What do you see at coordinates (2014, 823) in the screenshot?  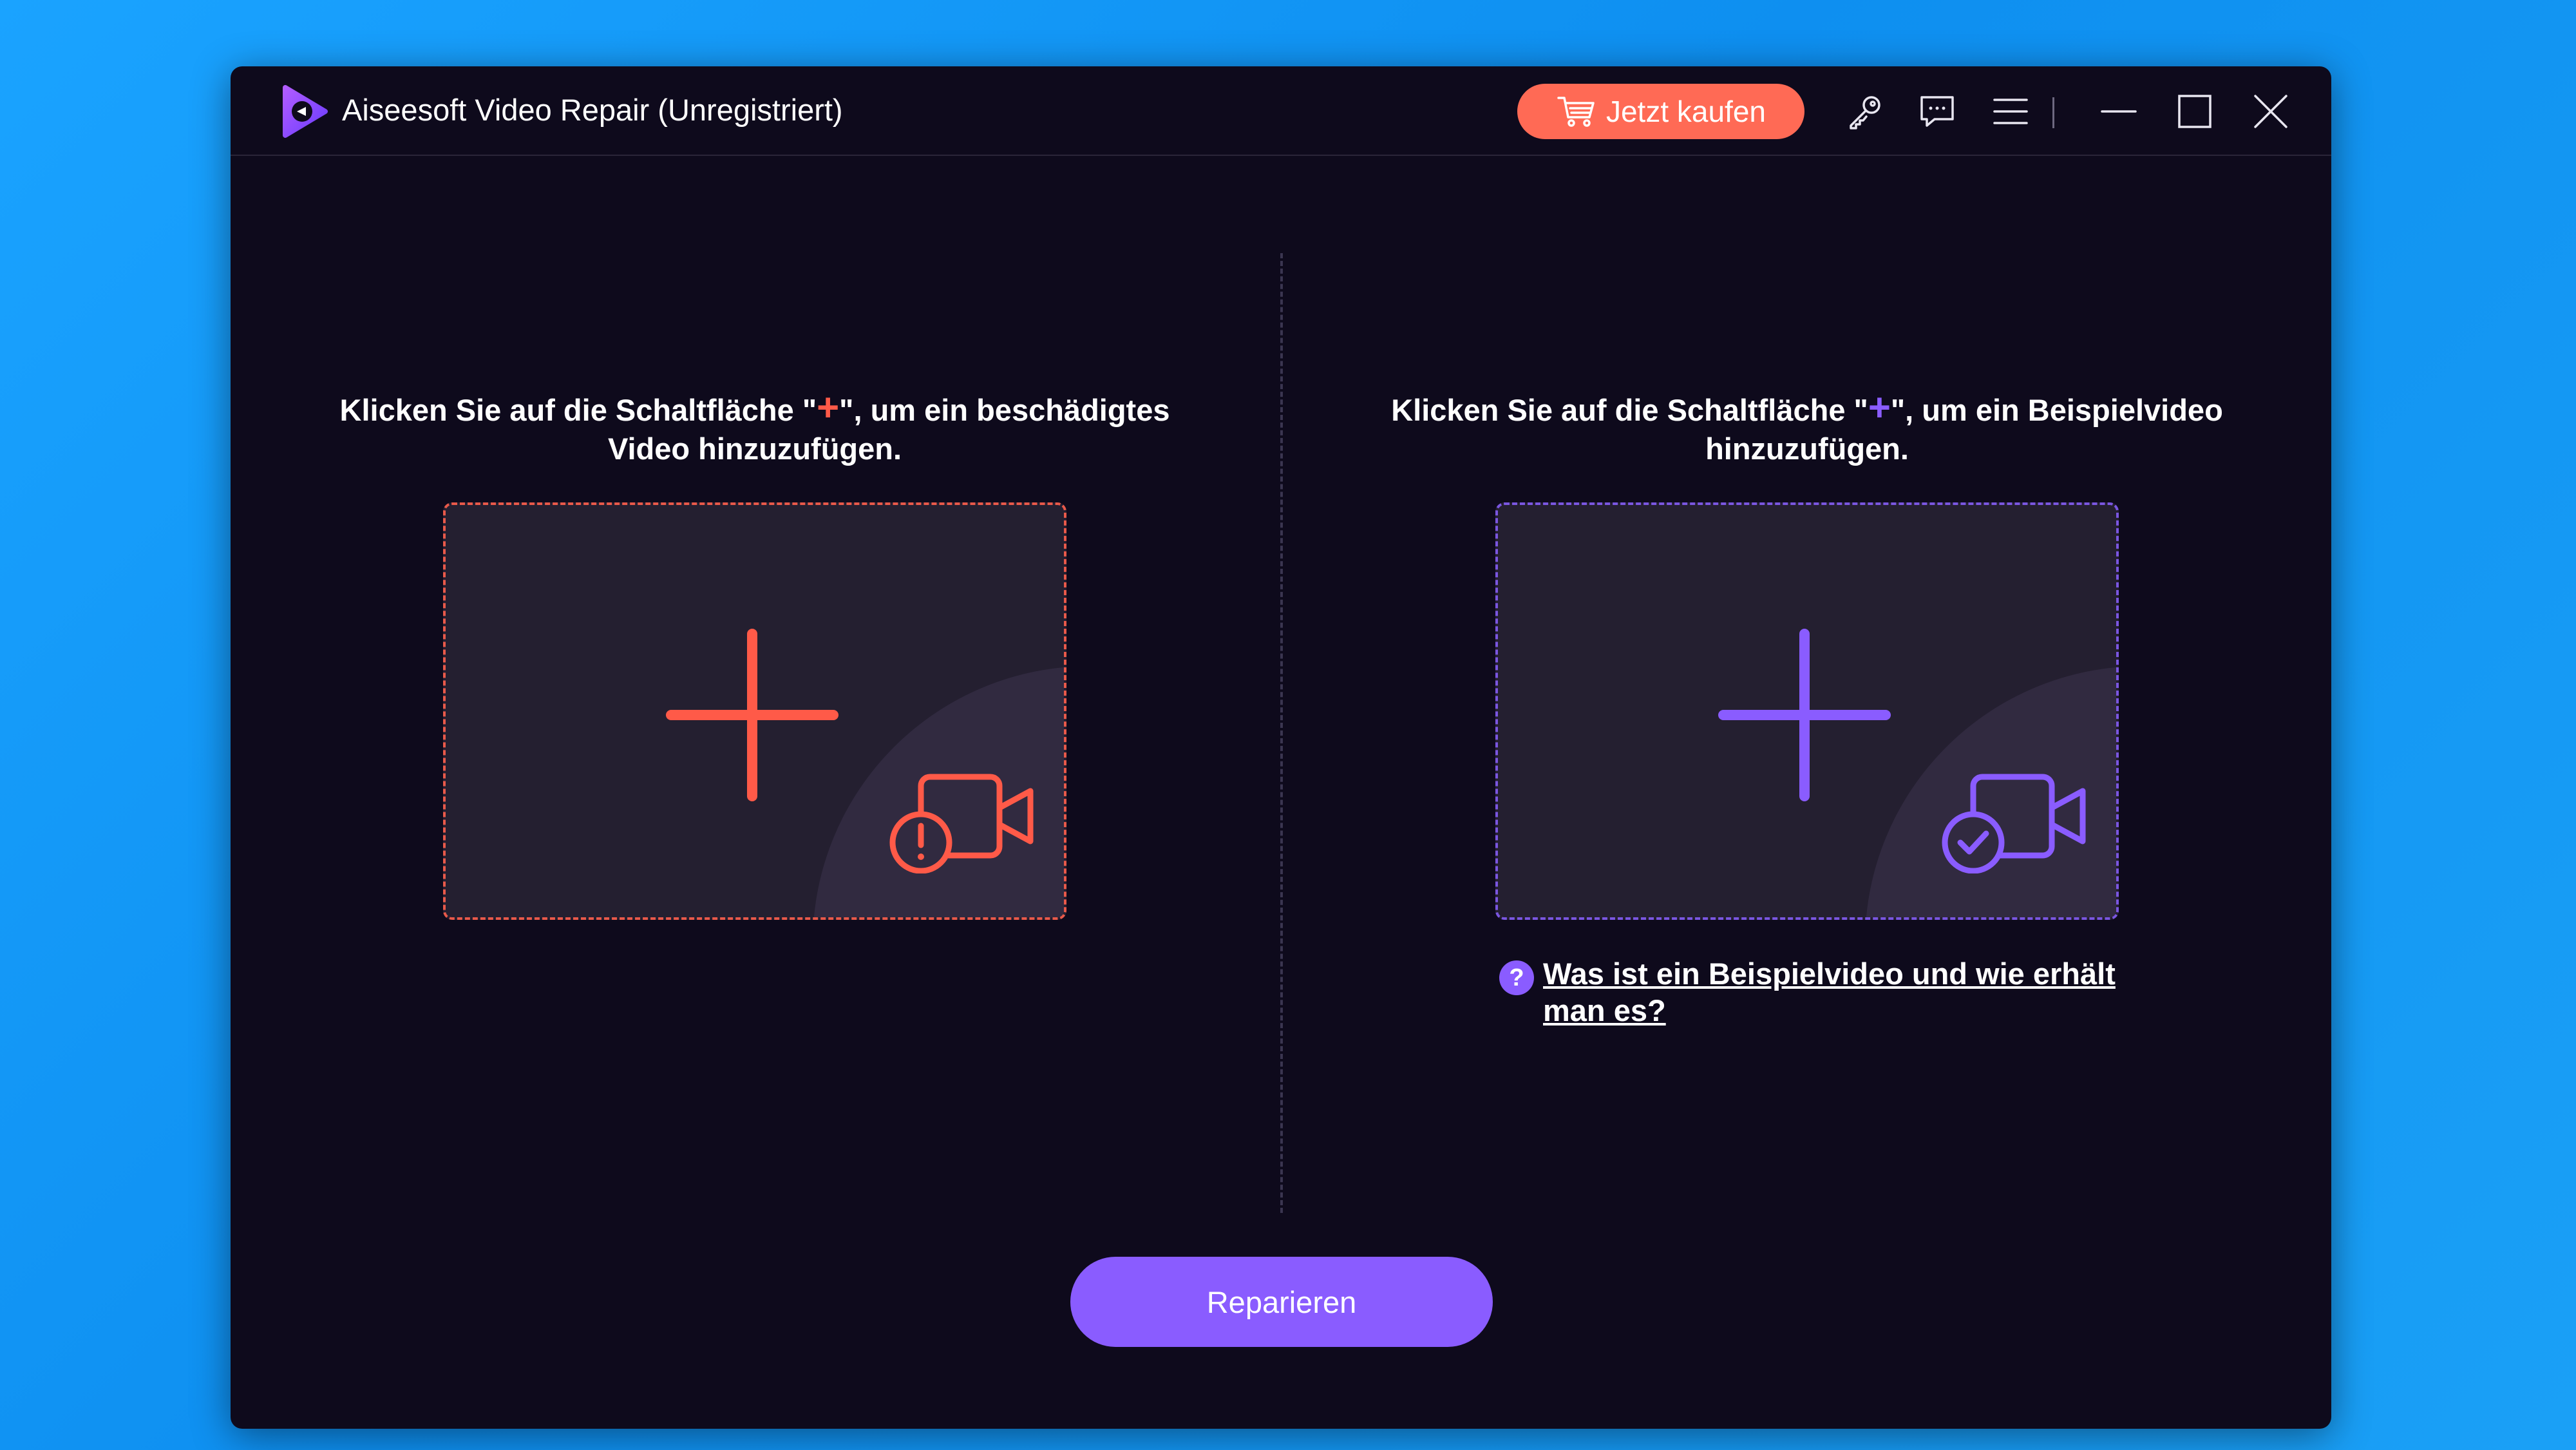 I see `sample-video-camera-icon` at bounding box center [2014, 823].